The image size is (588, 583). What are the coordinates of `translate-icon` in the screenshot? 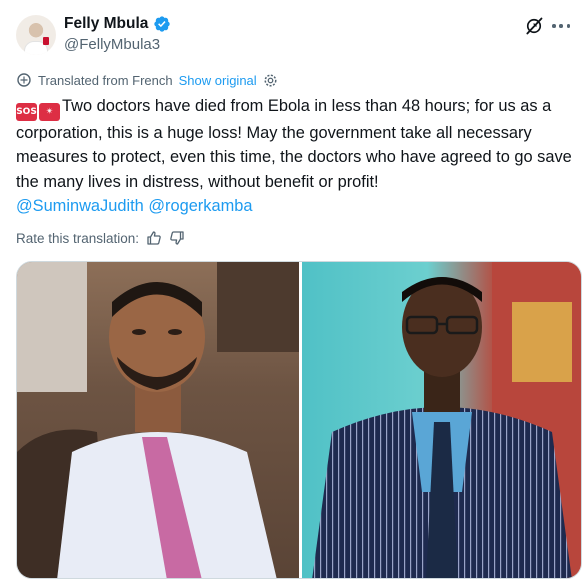 It's located at (24, 80).